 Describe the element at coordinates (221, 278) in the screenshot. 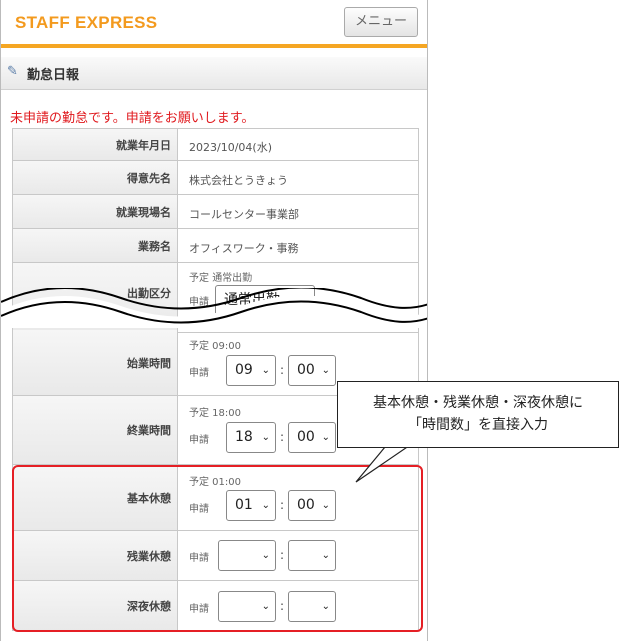

I see `plan-value: 予定 通常出勤` at that location.